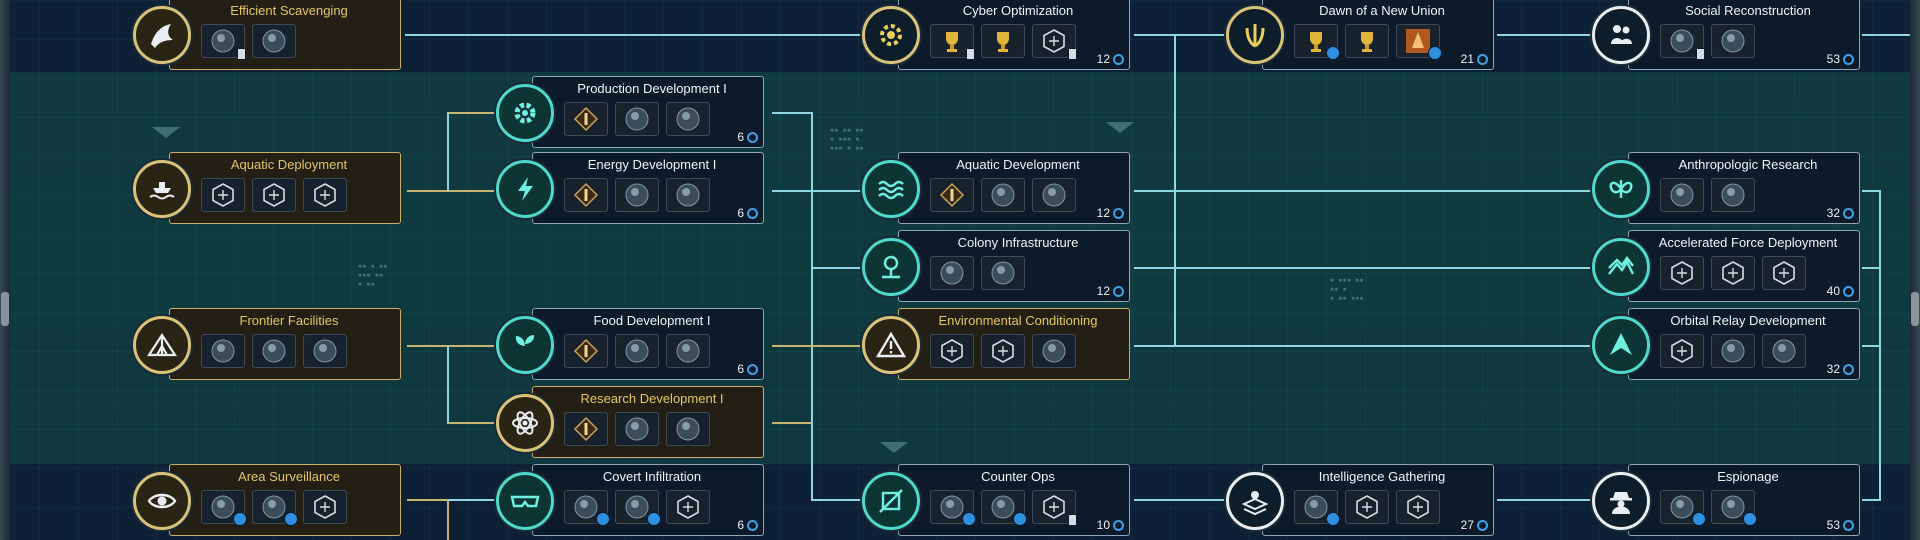  Describe the element at coordinates (1621, 345) in the screenshot. I see `arrow-up-icon` at that location.